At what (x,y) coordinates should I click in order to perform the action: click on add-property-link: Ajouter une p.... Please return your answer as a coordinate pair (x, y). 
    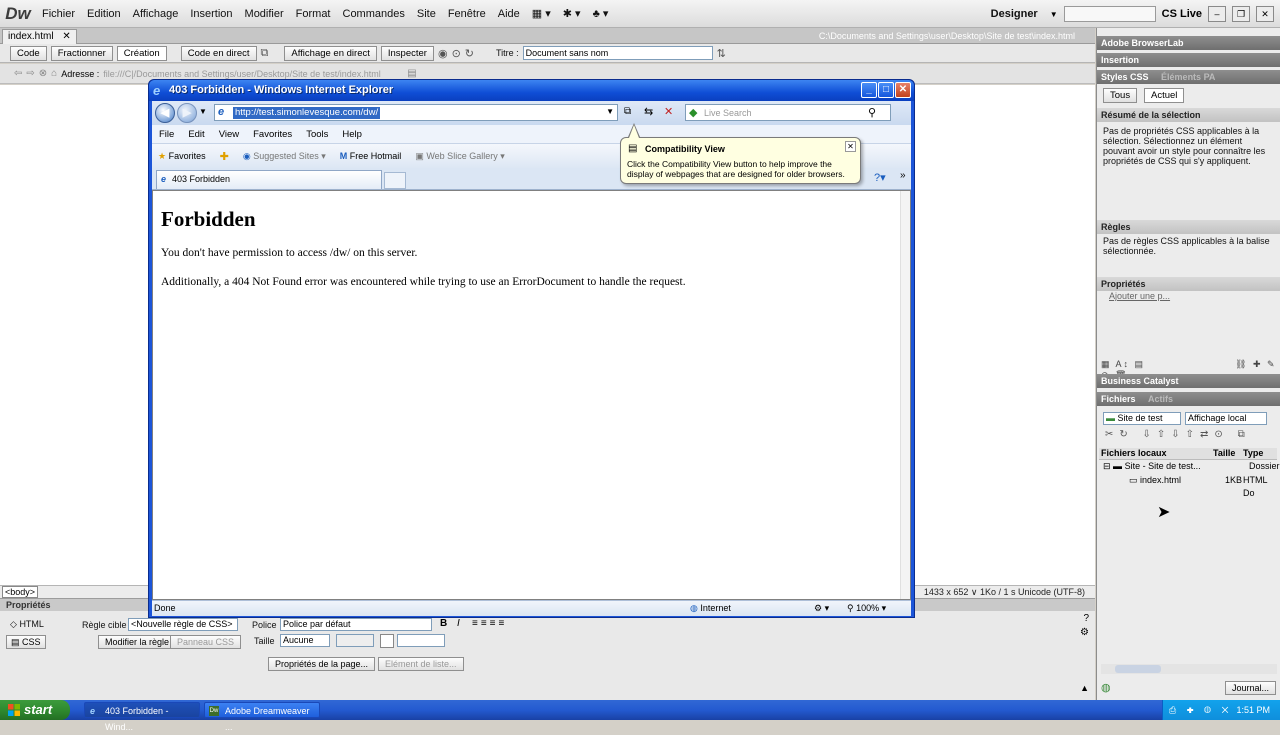
    Looking at the image, I should click on (1139, 296).